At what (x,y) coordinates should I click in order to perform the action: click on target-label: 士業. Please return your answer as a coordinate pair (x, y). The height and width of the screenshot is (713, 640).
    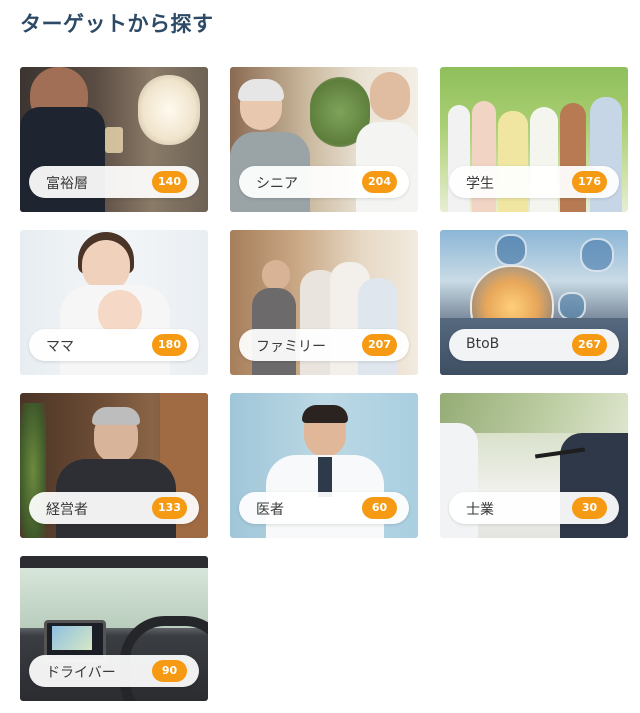
    Looking at the image, I should click on (480, 510).